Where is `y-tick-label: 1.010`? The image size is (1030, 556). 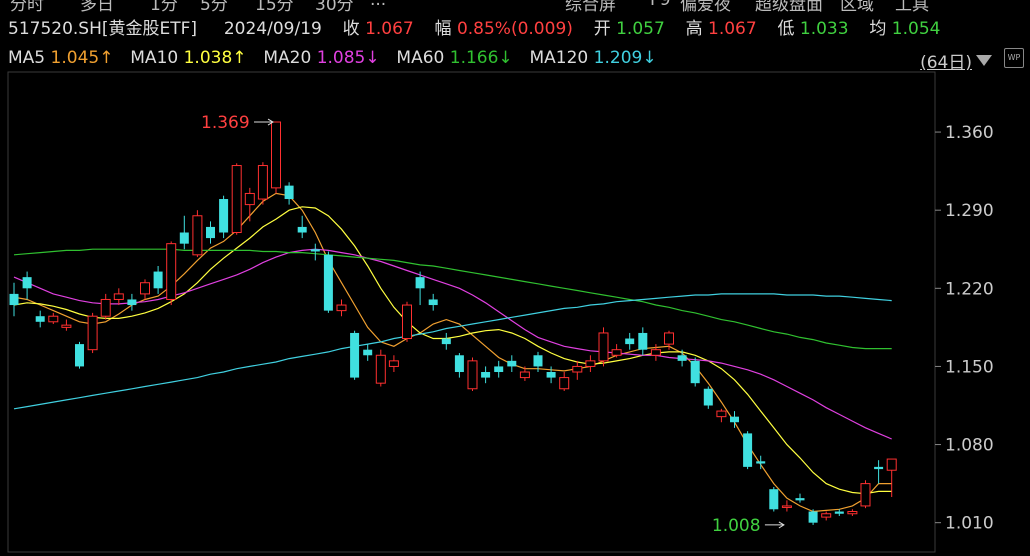 y-tick-label: 1.010 is located at coordinates (969, 524).